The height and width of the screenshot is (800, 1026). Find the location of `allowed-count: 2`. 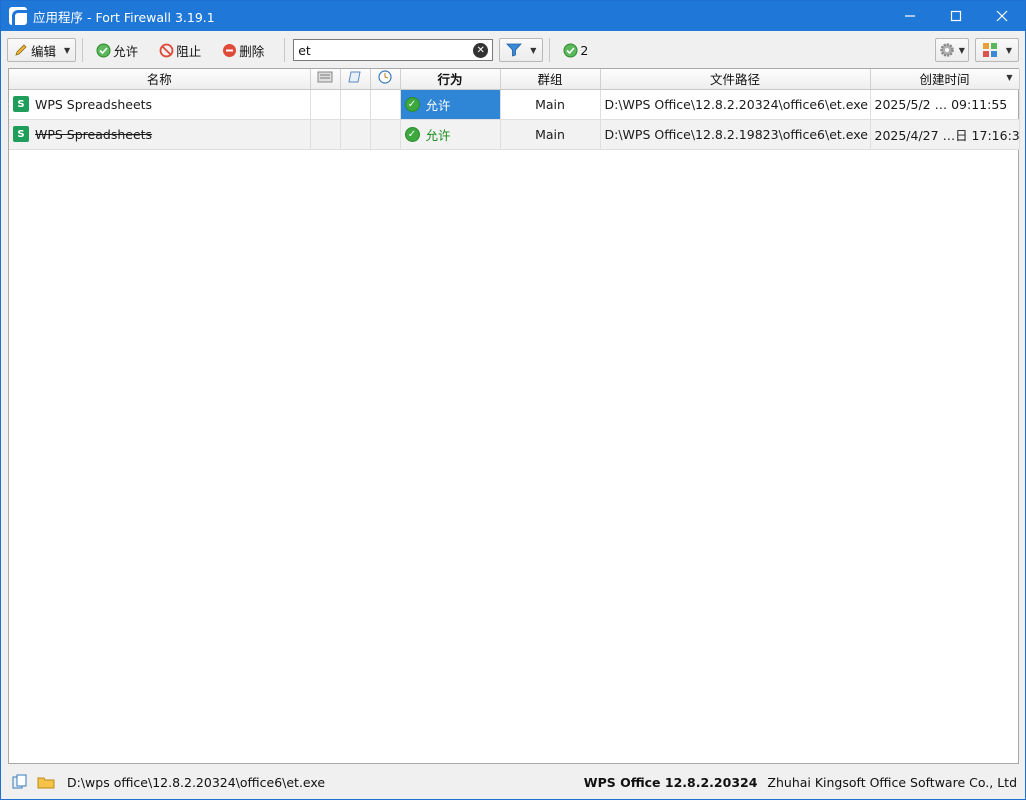

allowed-count: 2 is located at coordinates (584, 50).